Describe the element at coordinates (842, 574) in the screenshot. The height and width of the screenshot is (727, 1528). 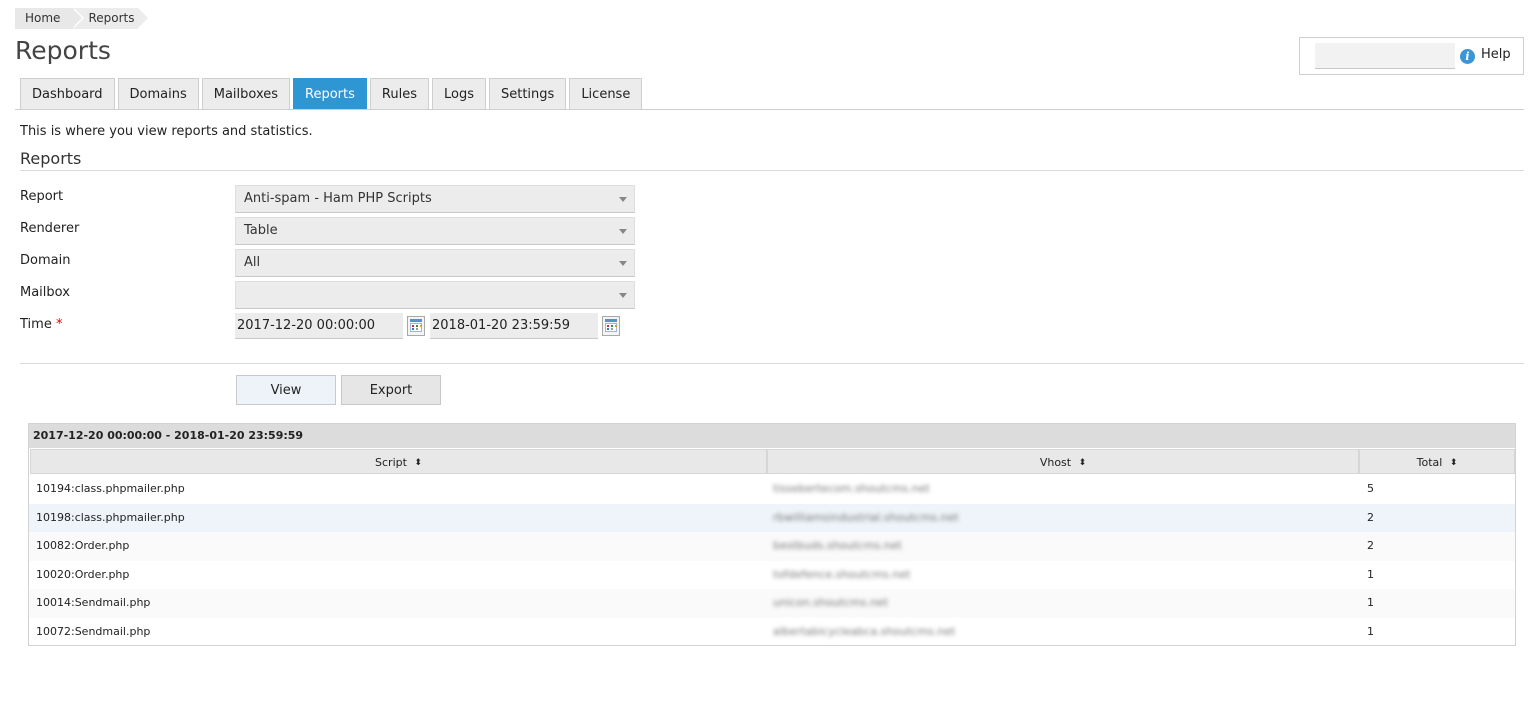
I see `cell-vhost: tofdefence.shoutcms.net` at that location.